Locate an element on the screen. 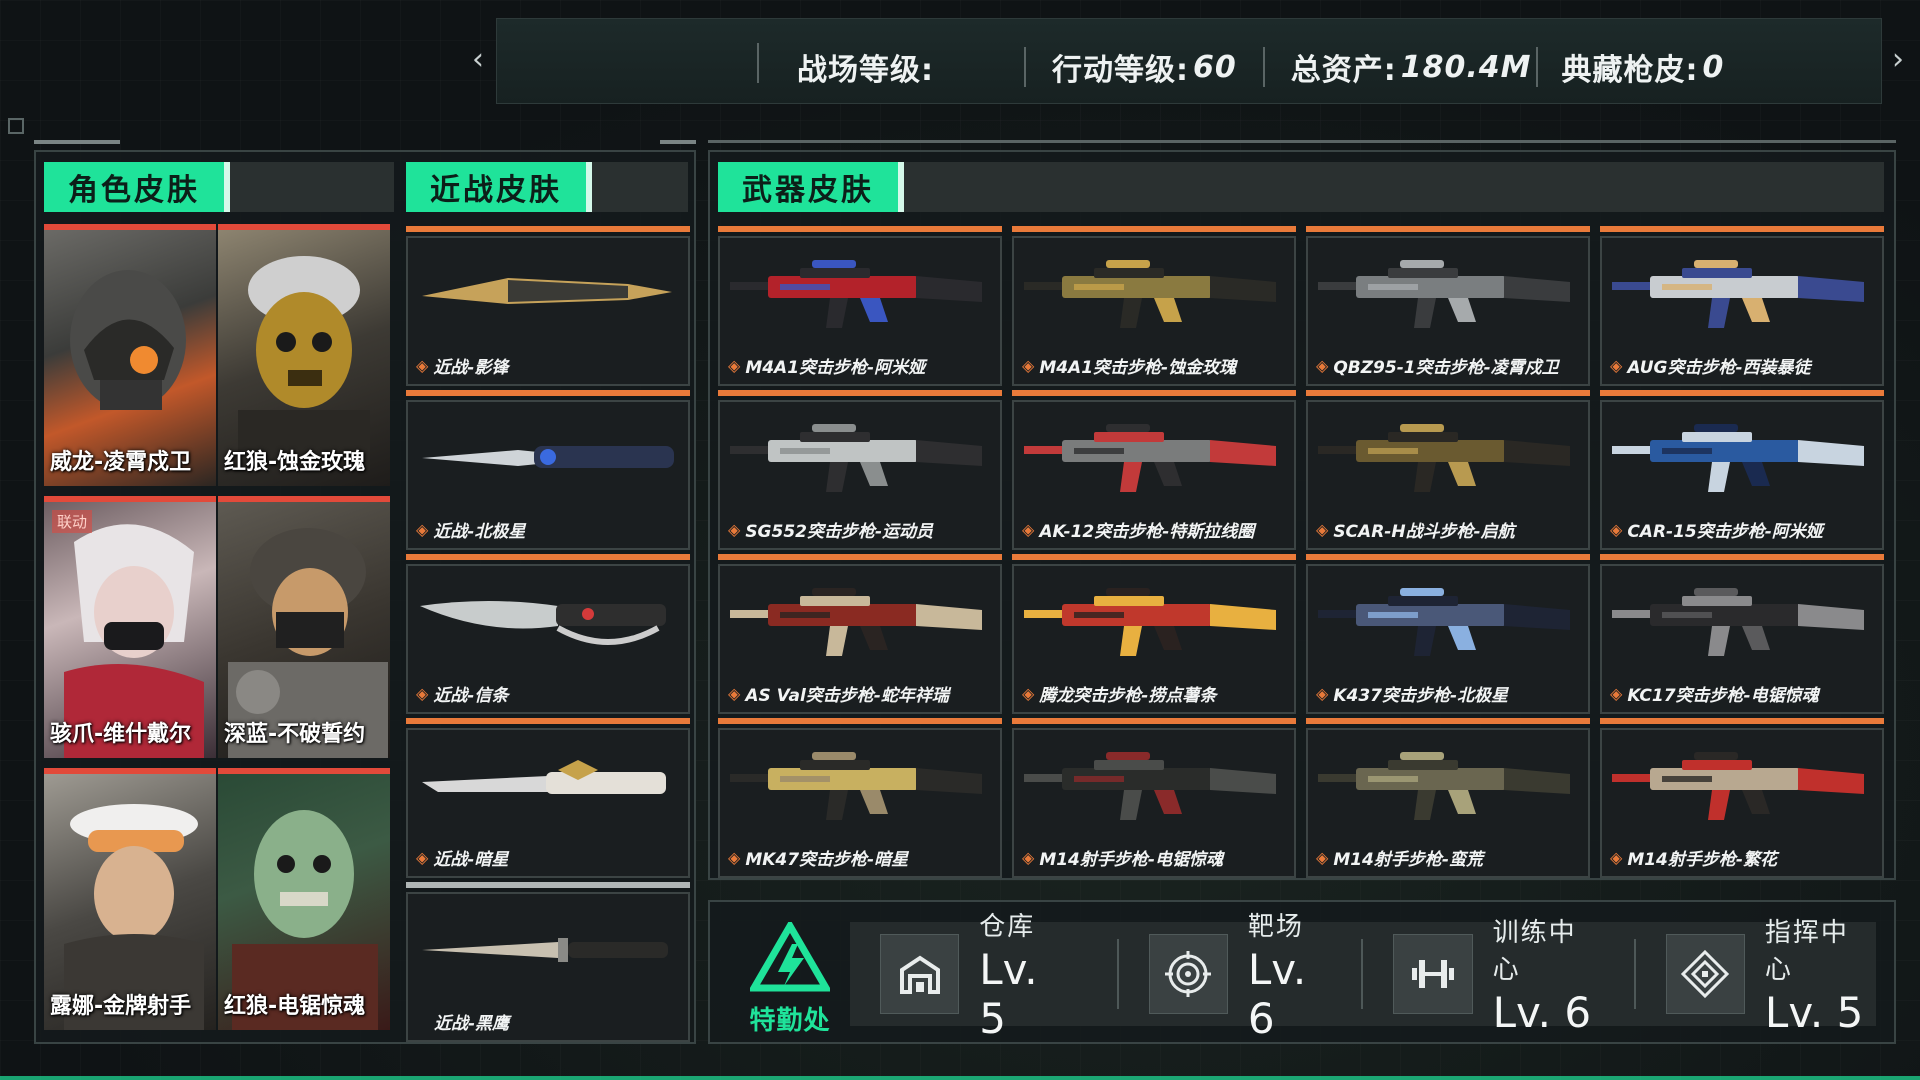  weapon-skin-name: ◈ M14射手步枪-电锯惊魂 is located at coordinates (1122, 857).